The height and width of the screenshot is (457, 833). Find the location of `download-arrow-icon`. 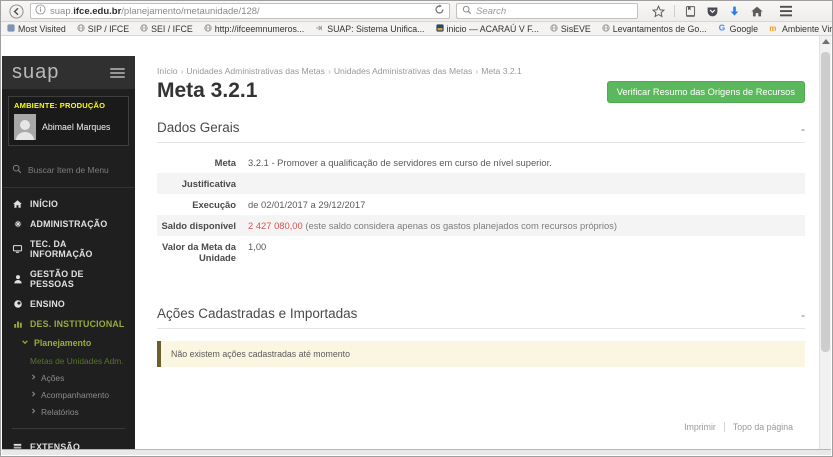

download-arrow-icon is located at coordinates (734, 11).